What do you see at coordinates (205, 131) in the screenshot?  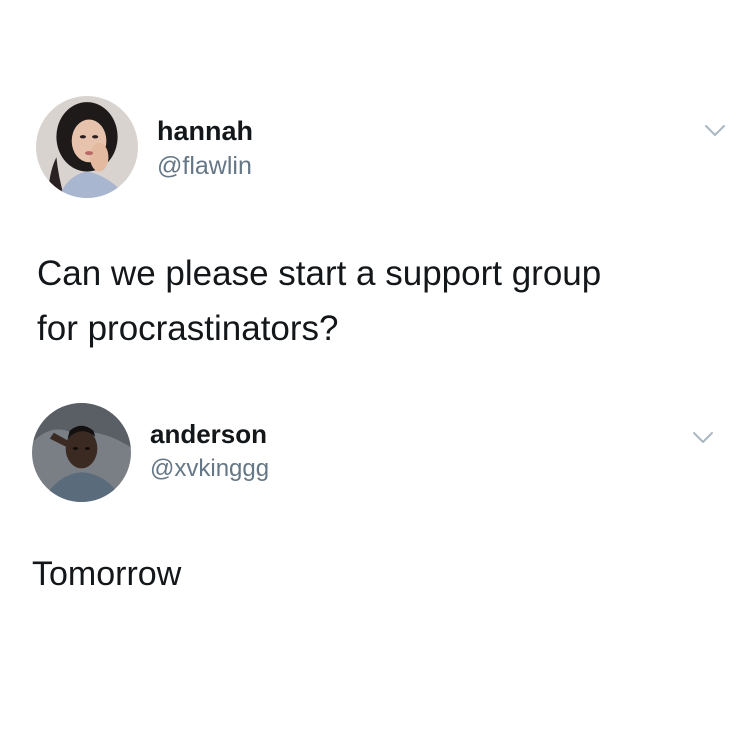 I see `display-name: hannah` at bounding box center [205, 131].